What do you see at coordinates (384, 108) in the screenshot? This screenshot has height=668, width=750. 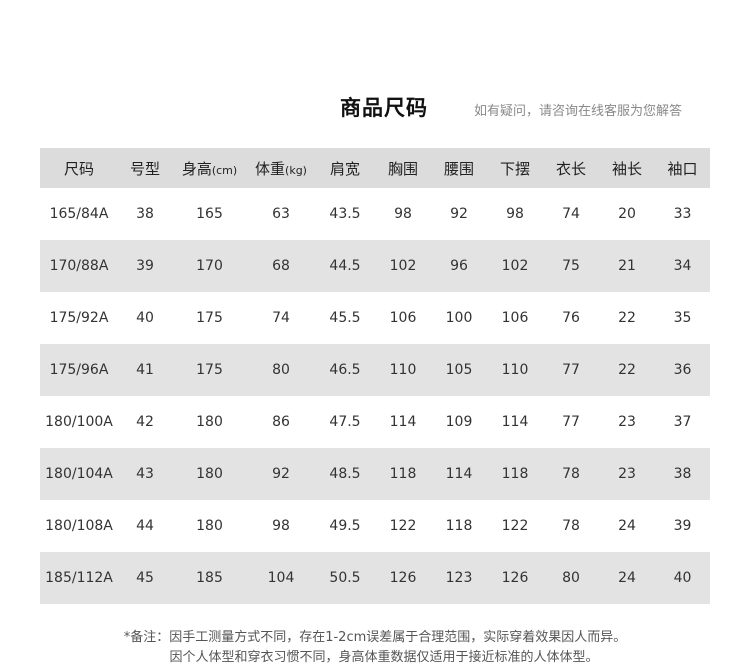 I see `page-title: 商品尺码` at bounding box center [384, 108].